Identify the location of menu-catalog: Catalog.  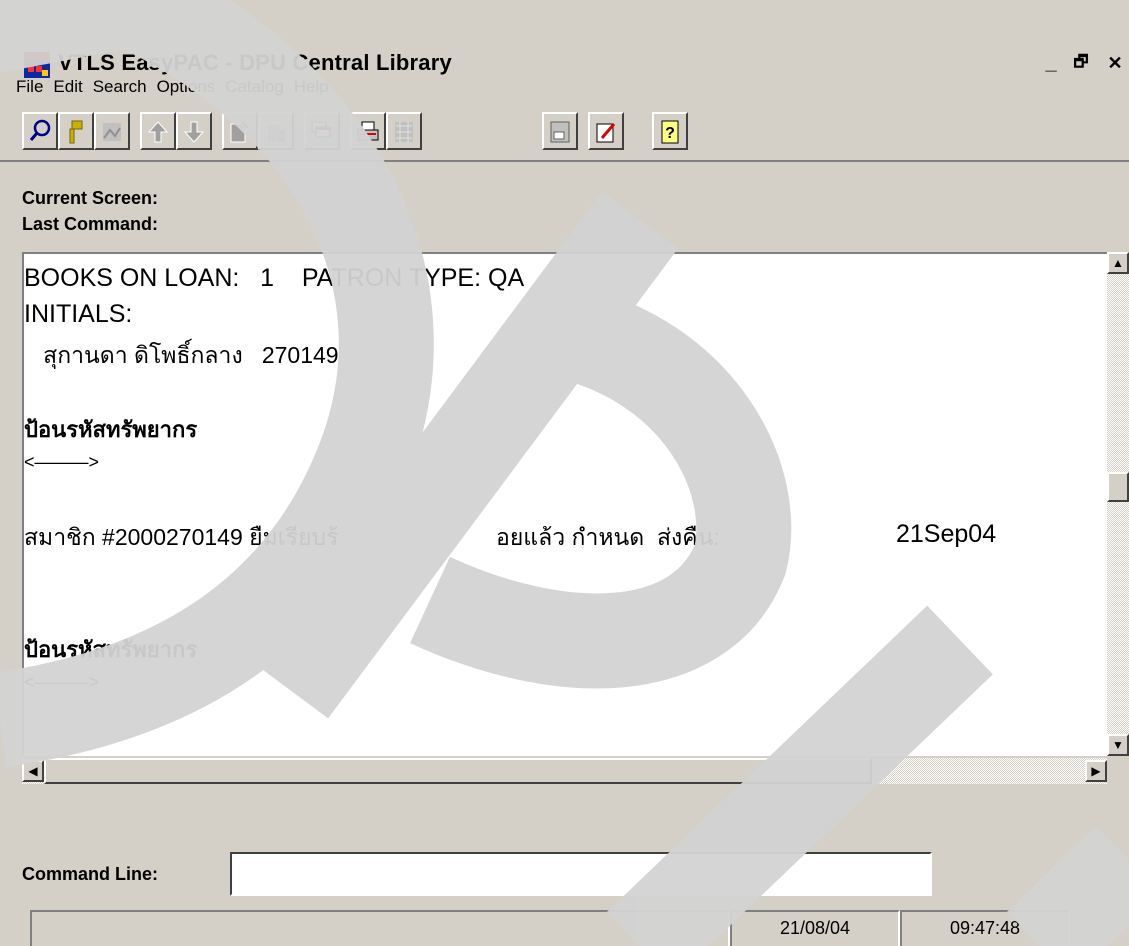
(254, 87).